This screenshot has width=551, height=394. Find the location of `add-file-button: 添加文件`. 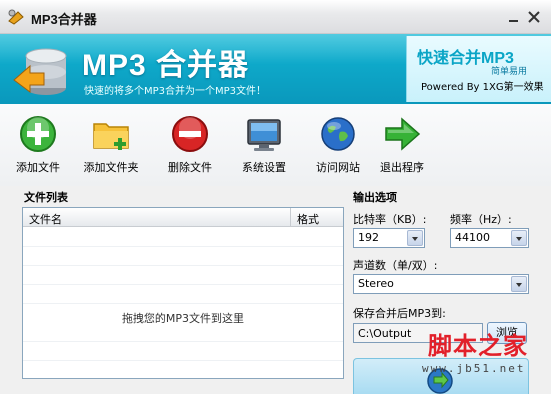

add-file-button: 添加文件 is located at coordinates (38, 148).